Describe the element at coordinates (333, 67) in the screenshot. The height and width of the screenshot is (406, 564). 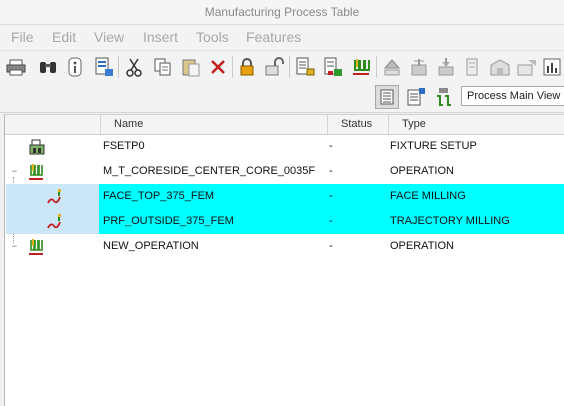
I see `tool-manager-icon` at that location.